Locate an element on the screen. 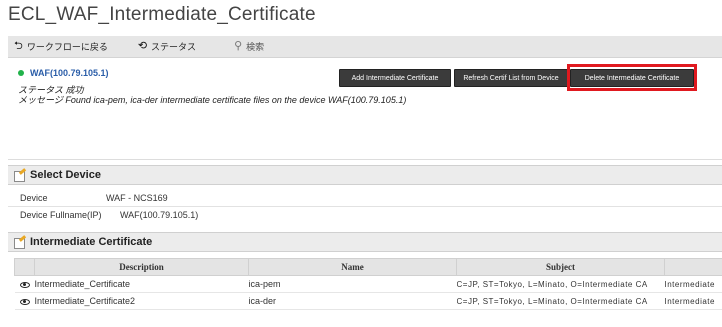 This screenshot has height=327, width=722. back-arrow-icon: ⮌ is located at coordinates (18, 46).